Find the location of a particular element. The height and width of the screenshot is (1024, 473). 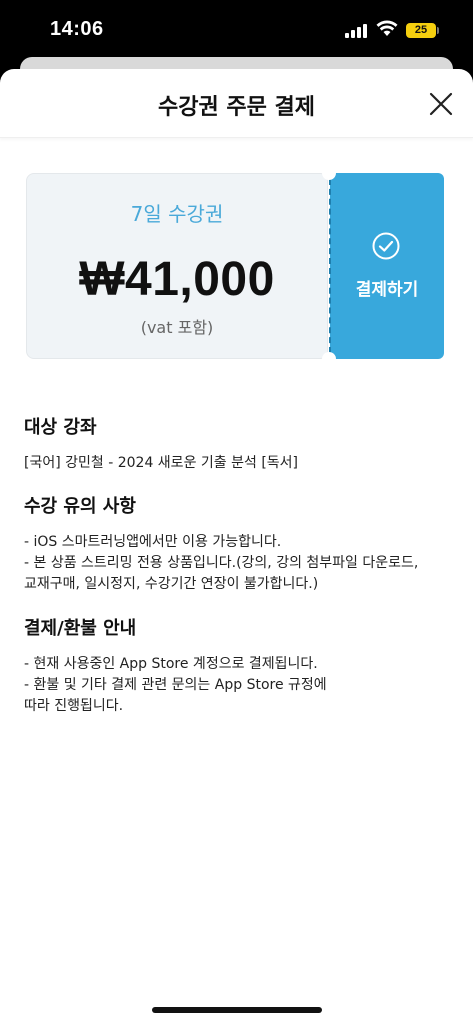

battery-icon: 25 is located at coordinates (421, 30).